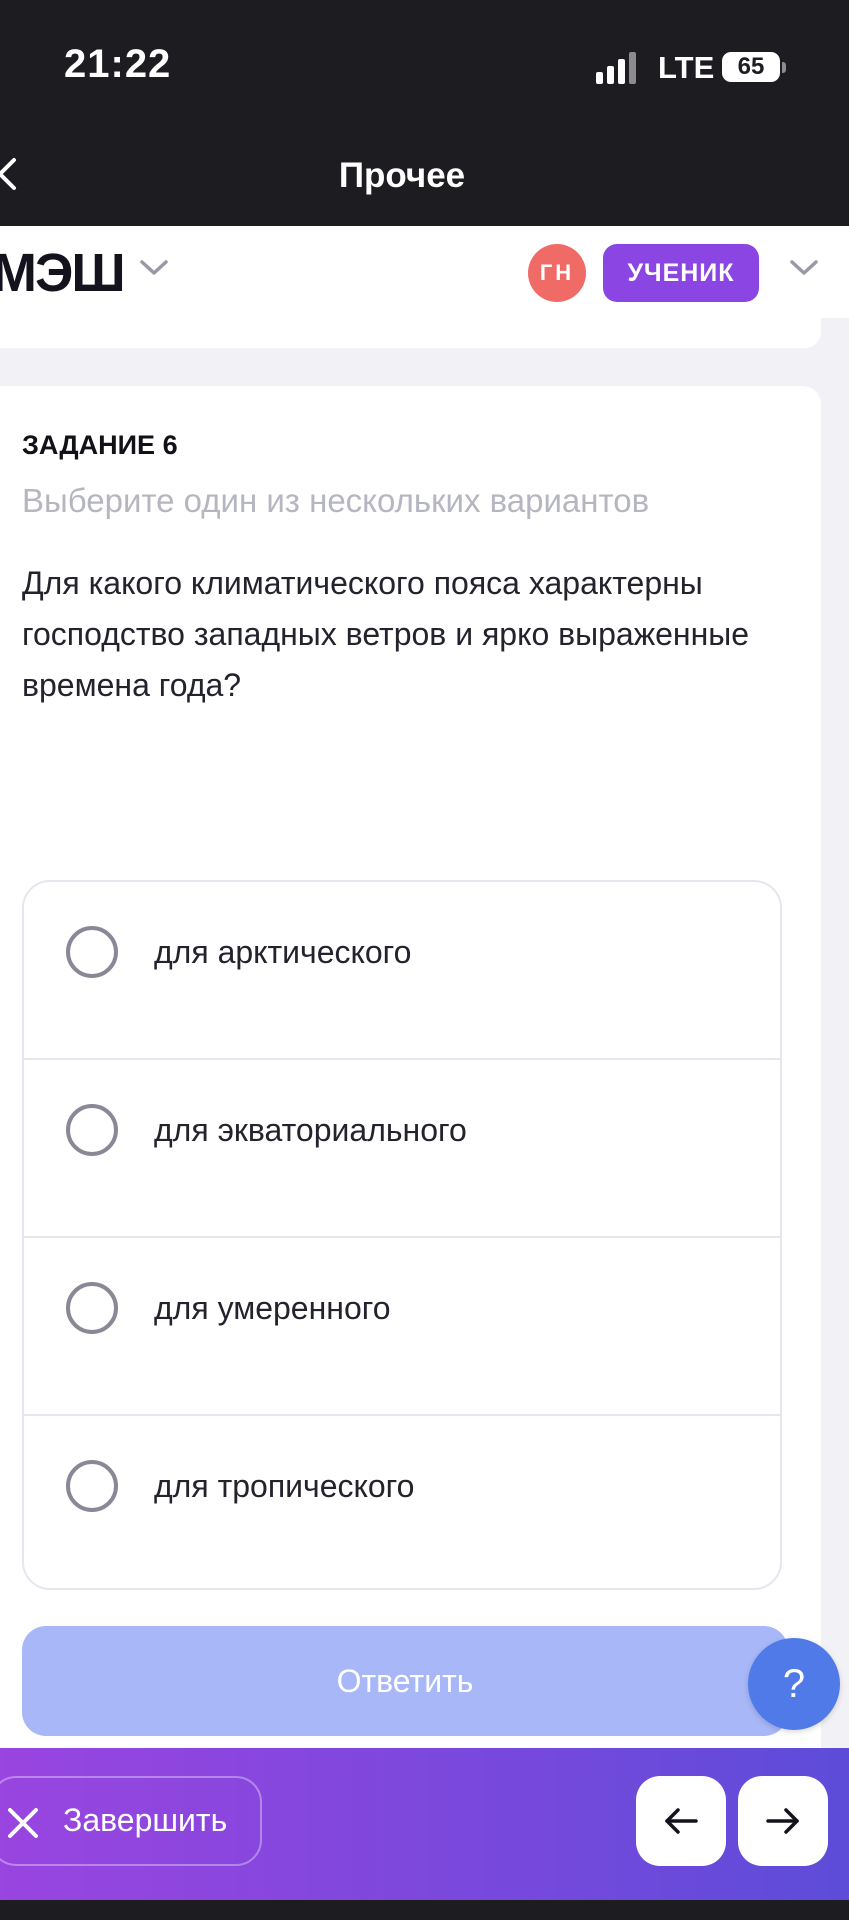 This screenshot has height=1920, width=849. What do you see at coordinates (424, 1824) in the screenshot?
I see `footer-bar: Завершить` at bounding box center [424, 1824].